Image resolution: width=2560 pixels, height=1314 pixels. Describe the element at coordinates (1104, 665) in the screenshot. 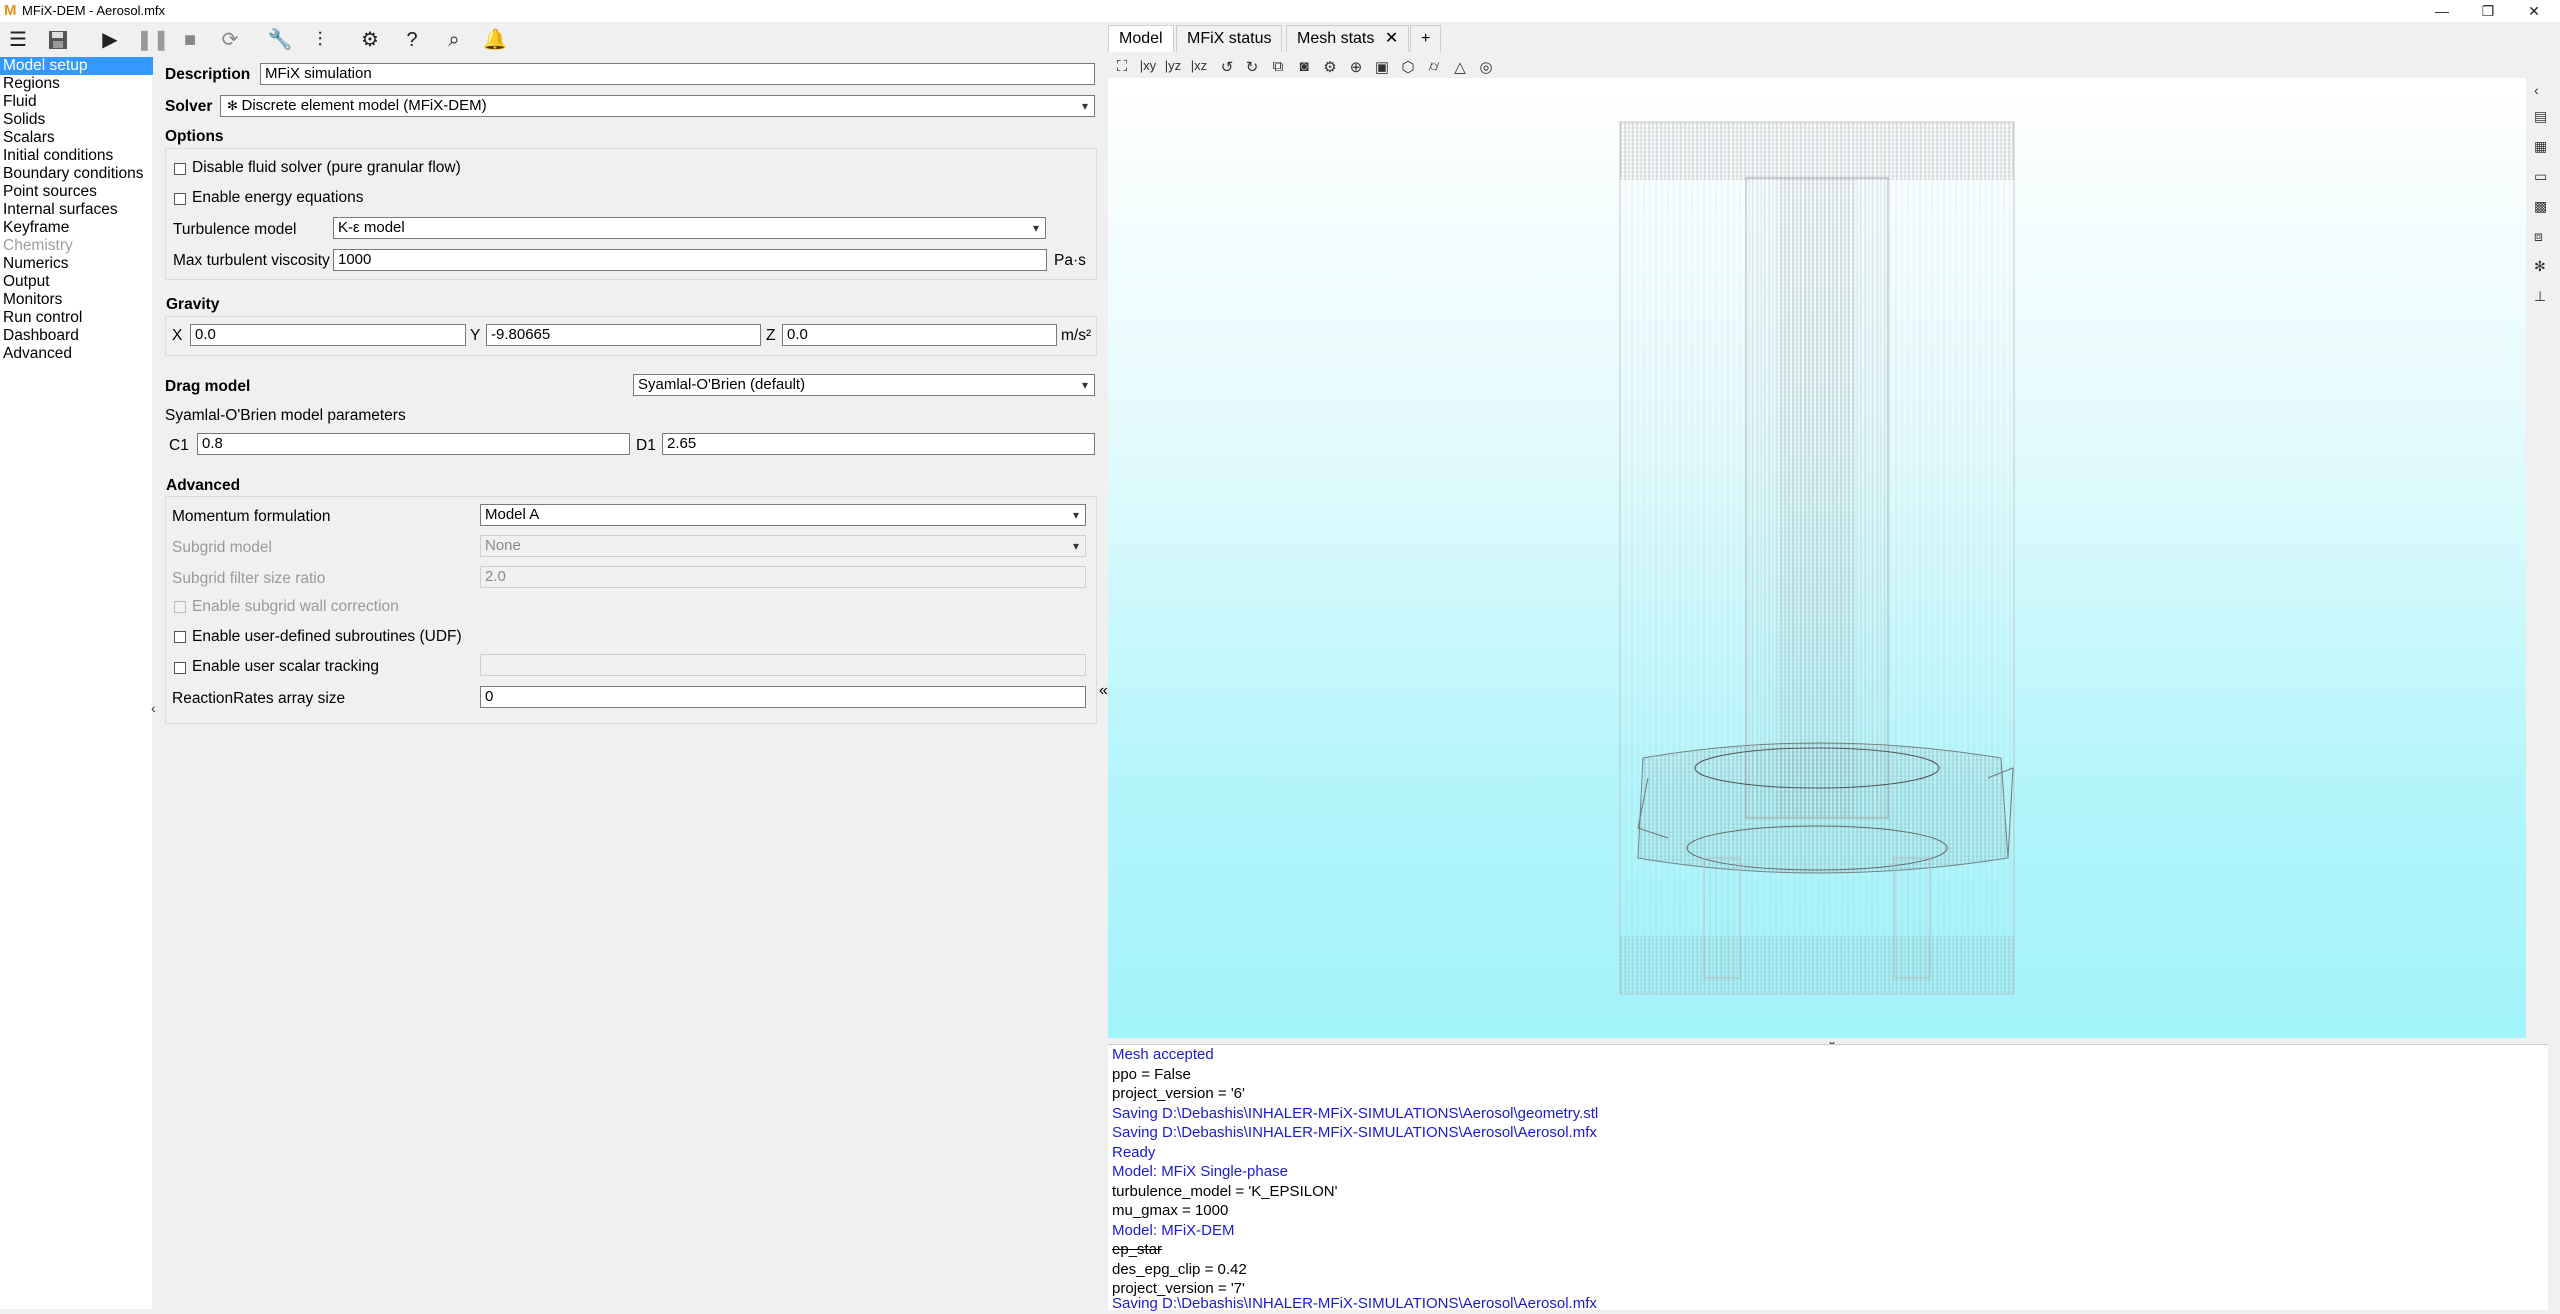

I see `panel-splitter` at that location.